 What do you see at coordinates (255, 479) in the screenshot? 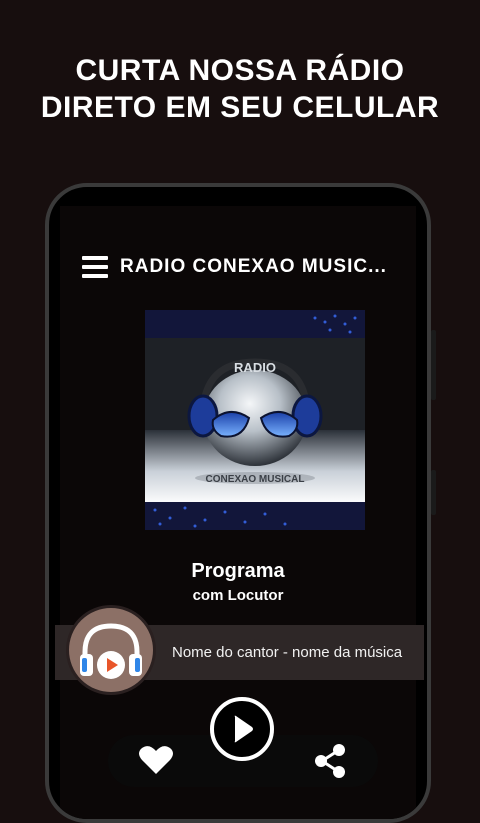
I see `cover-bottom-text: CONEXAO MUSICAL` at bounding box center [255, 479].